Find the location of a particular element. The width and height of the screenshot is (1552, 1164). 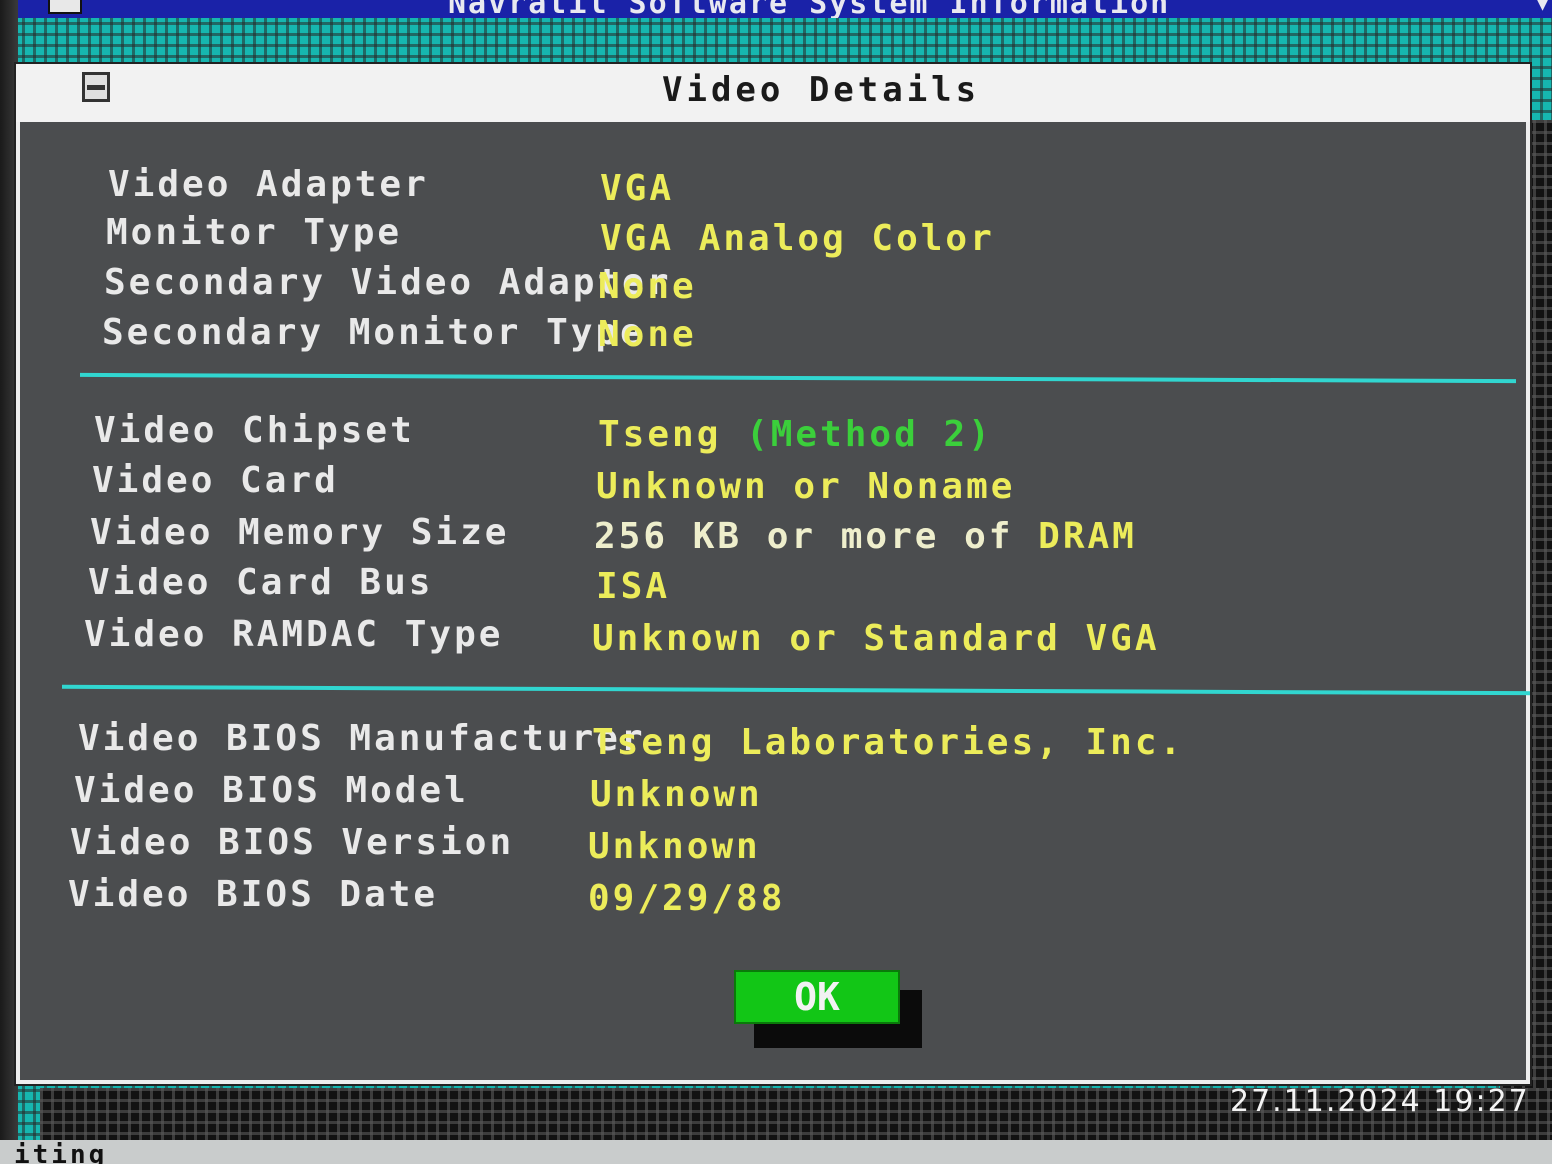

value-video-memory-type: DRAM is located at coordinates (1087, 536).